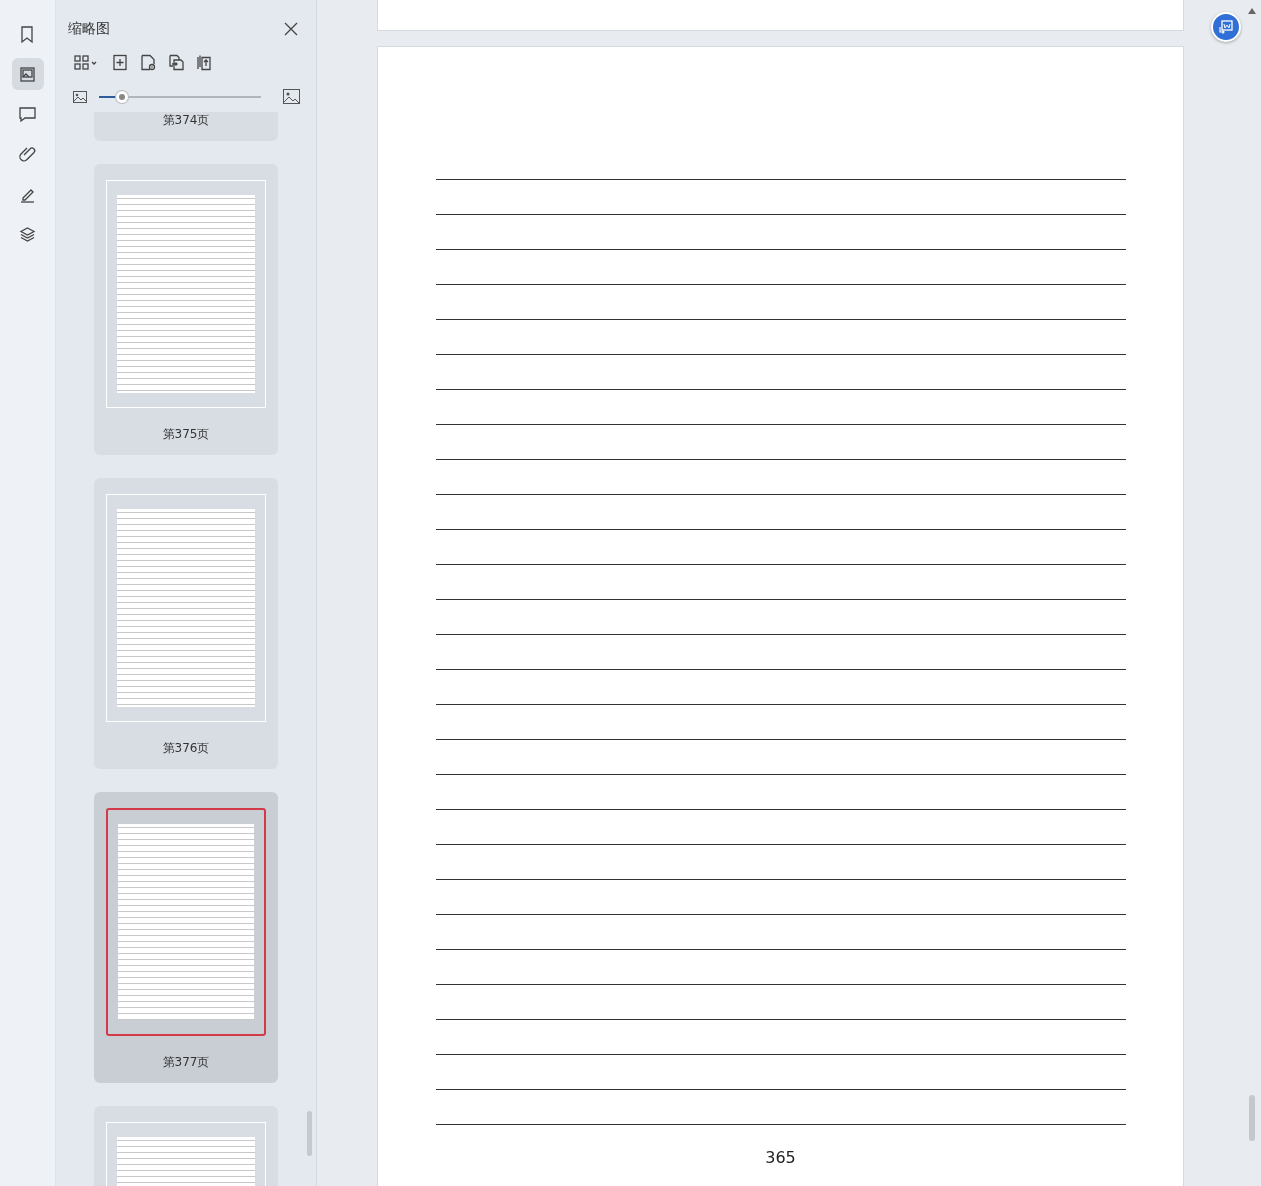 The width and height of the screenshot is (1261, 1186). Describe the element at coordinates (148, 62) in the screenshot. I see `page-gear-icon` at that location.